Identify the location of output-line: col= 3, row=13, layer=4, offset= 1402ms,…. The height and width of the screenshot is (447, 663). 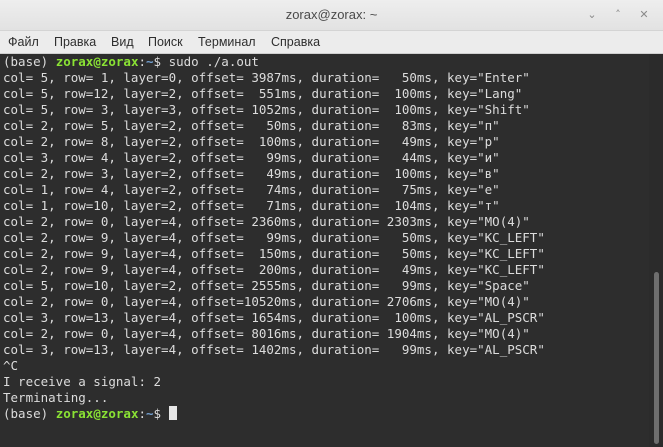
(274, 349).